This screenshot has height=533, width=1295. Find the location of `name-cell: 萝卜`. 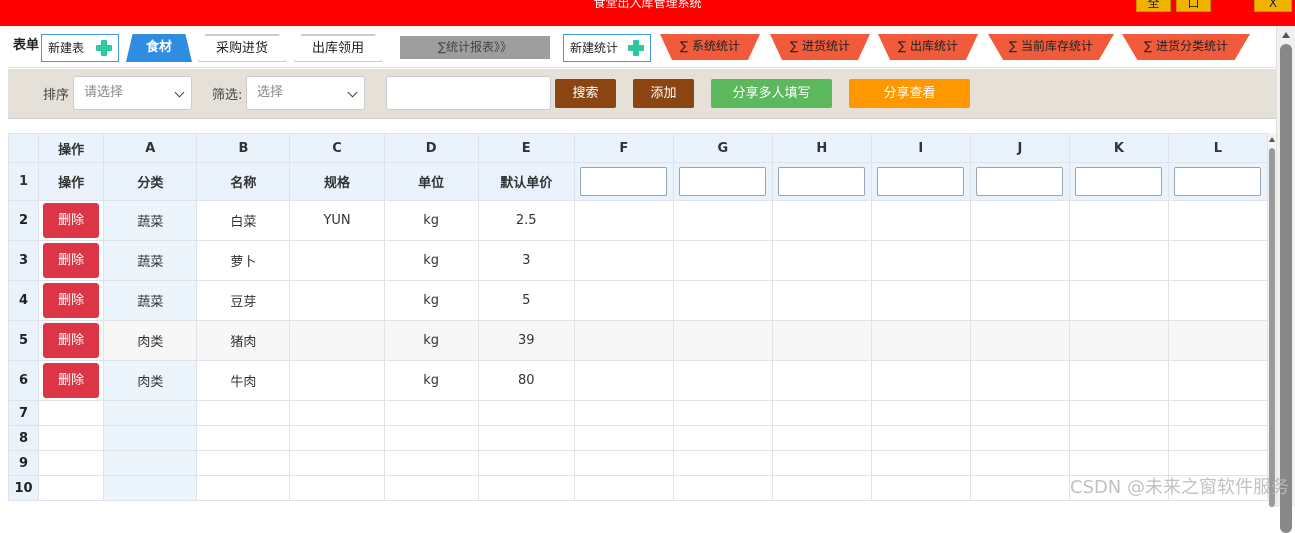

name-cell: 萝卜 is located at coordinates (243, 261).